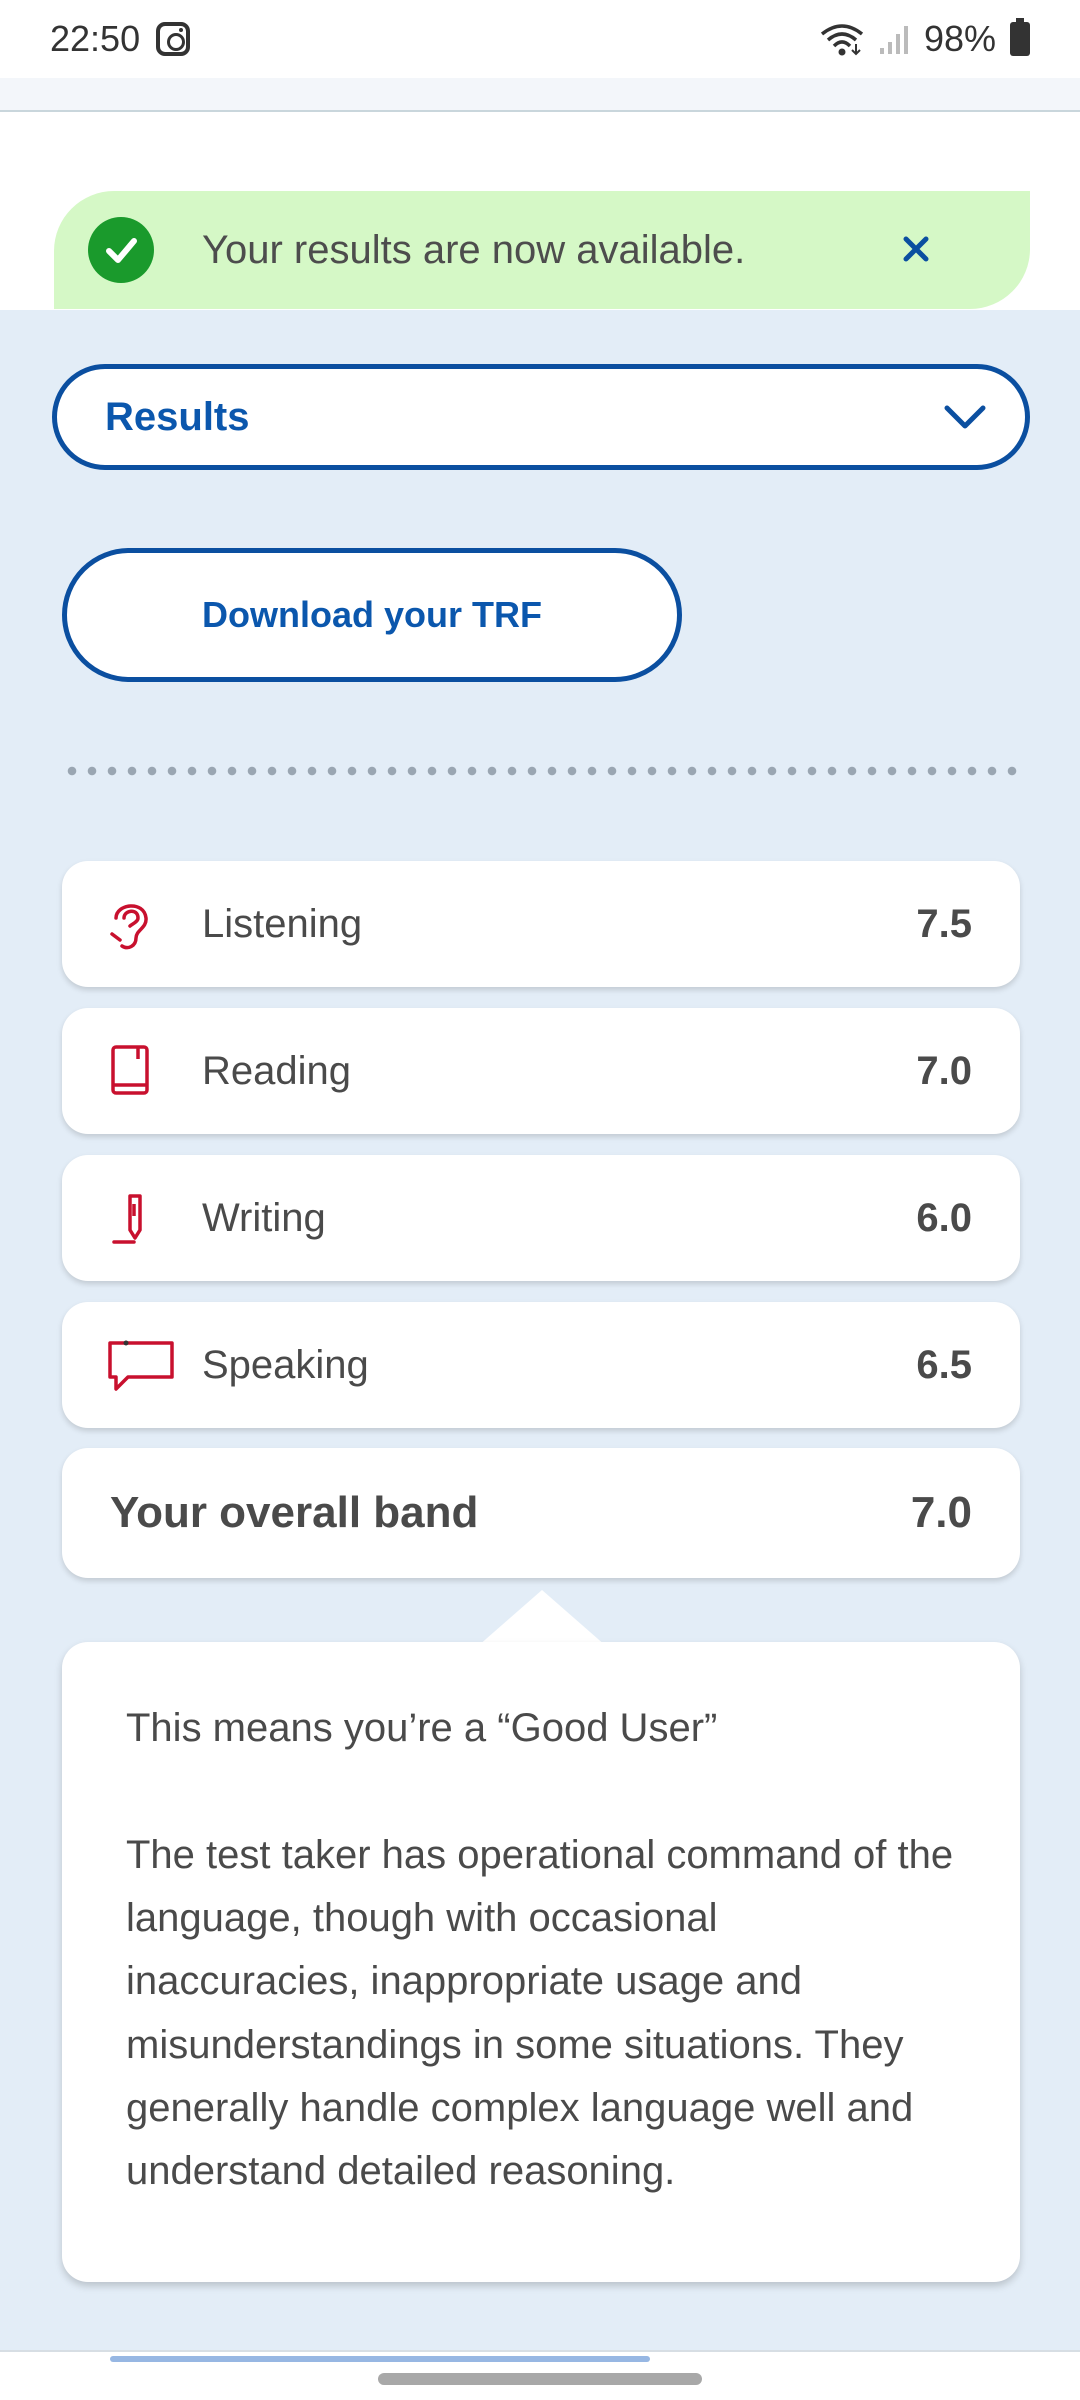  I want to click on score-name: Listening, so click(282, 923).